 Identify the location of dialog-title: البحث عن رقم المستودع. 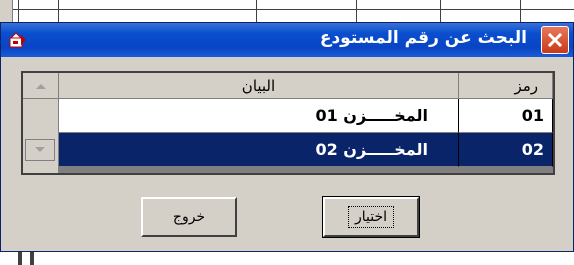
(423, 38).